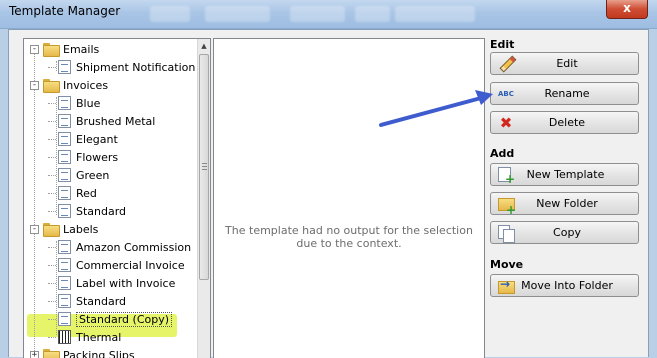 Image resolution: width=657 pixels, height=358 pixels. I want to click on tree-item: Green, so click(78, 175).